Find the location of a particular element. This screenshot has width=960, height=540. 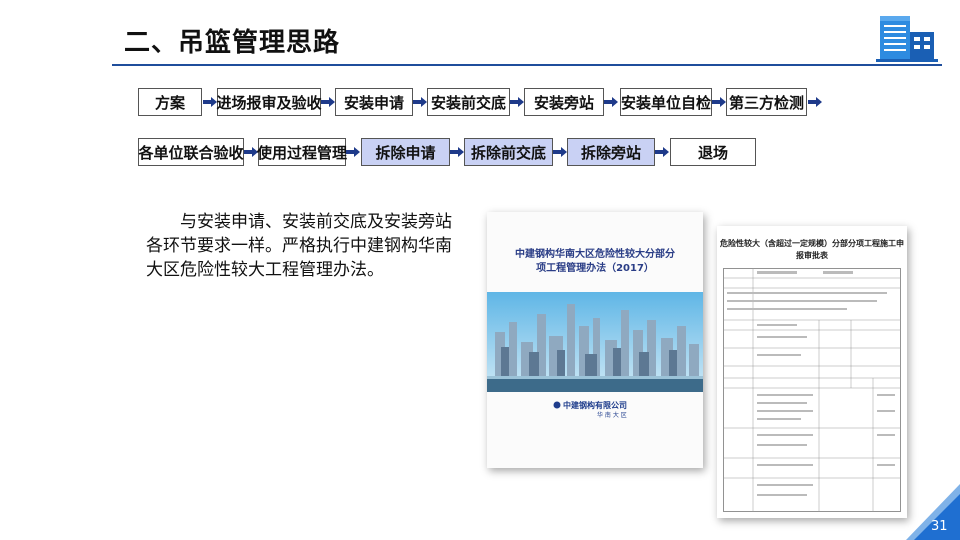

flow-step-third-party-test: 第三方检测 is located at coordinates (766, 102).